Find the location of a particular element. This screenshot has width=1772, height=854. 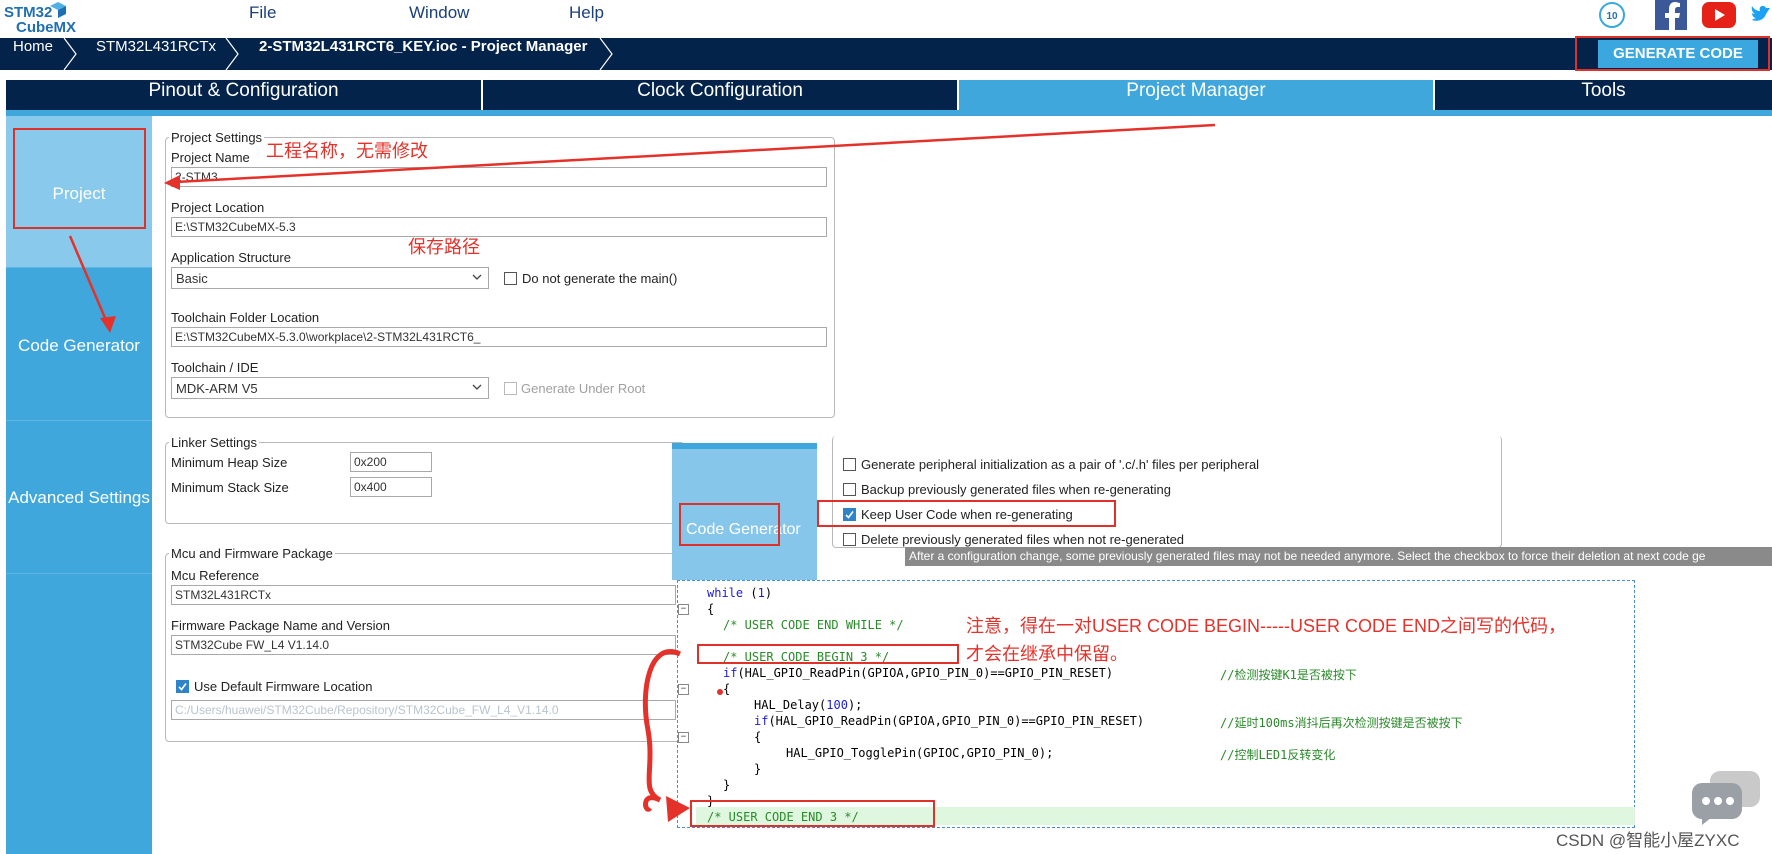

code-line: /* USER CODE END WHILE */ is located at coordinates (813, 625).